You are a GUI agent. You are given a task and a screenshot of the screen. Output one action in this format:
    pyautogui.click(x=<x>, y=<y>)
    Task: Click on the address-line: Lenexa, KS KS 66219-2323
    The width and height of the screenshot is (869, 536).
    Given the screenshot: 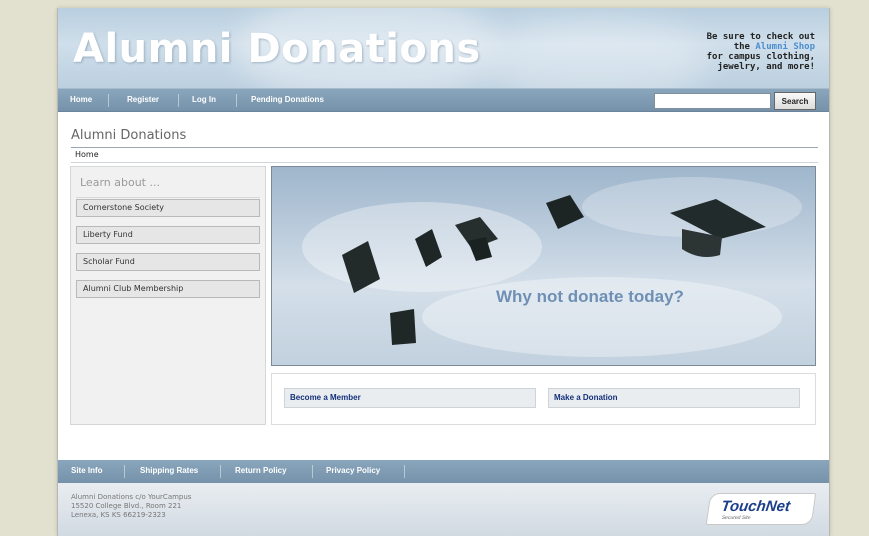 What is the action you would take?
    pyautogui.click(x=118, y=515)
    